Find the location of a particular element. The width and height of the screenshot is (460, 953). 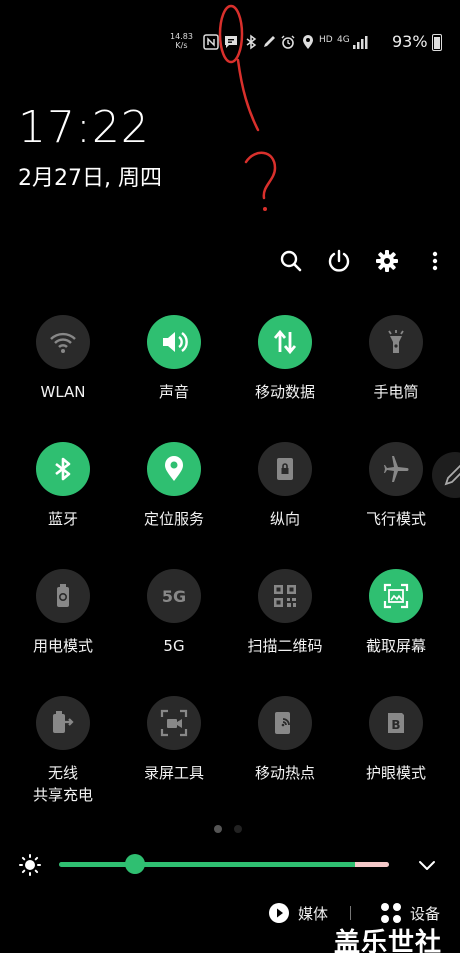

more-icon is located at coordinates (435, 261).